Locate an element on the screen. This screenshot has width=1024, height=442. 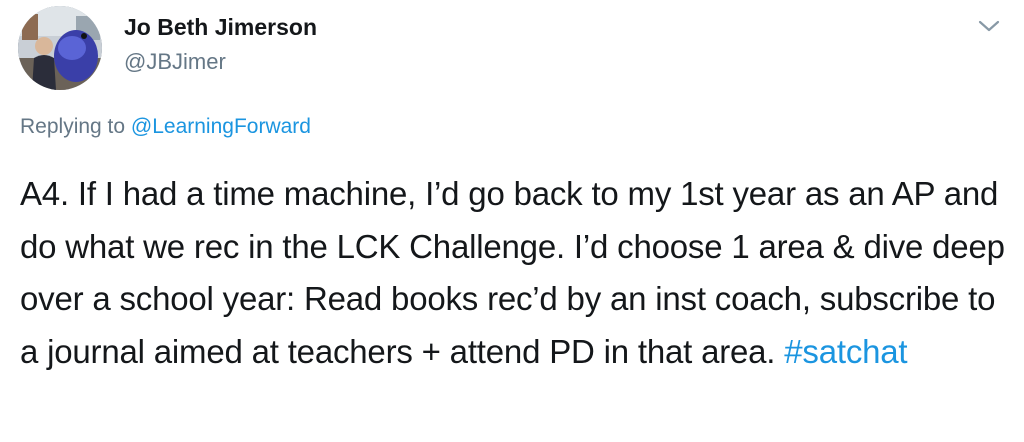
chevron-down-icon is located at coordinates (989, 26).